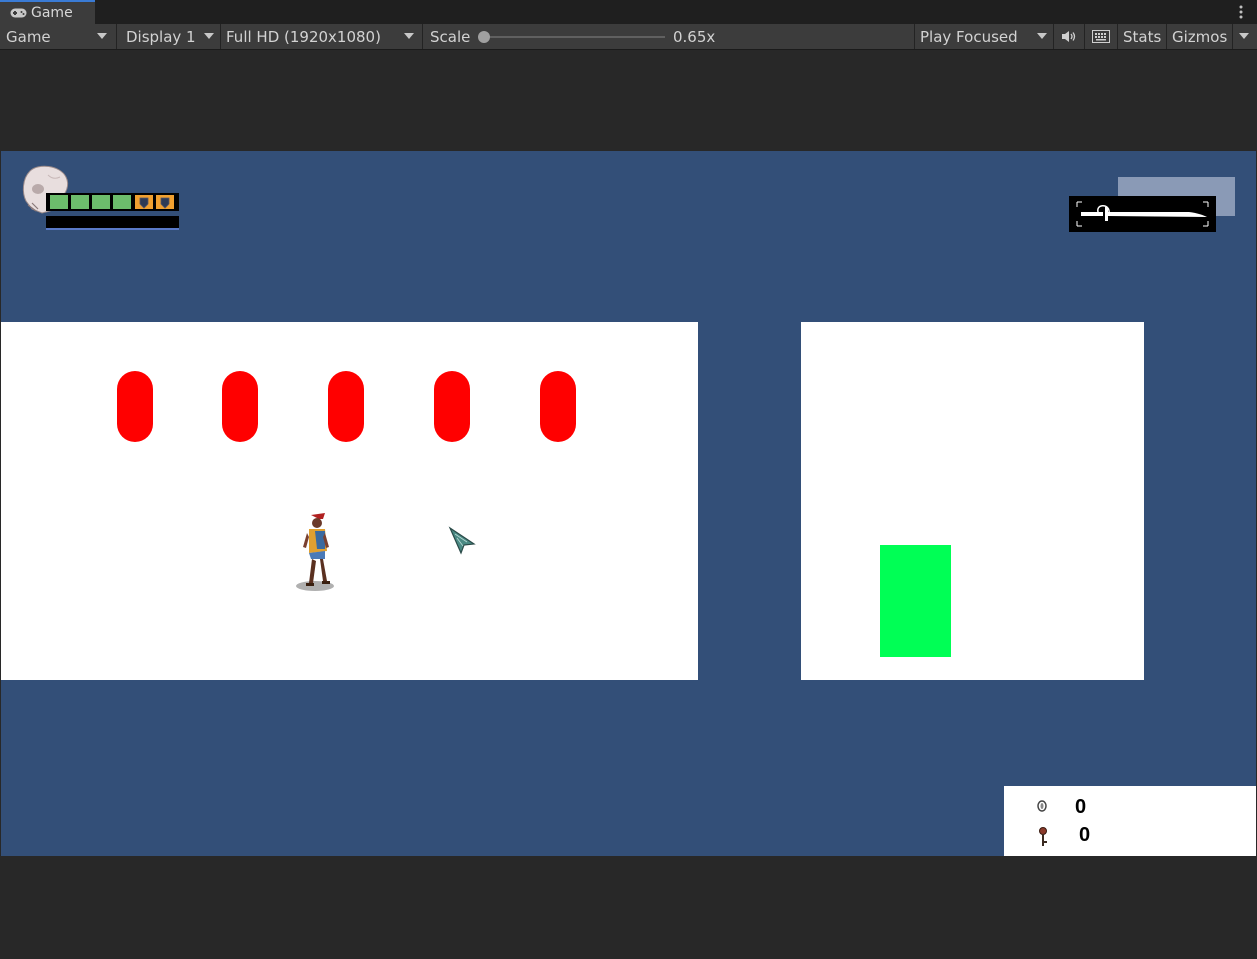 This screenshot has height=959, width=1257. I want to click on room-right, so click(972, 501).